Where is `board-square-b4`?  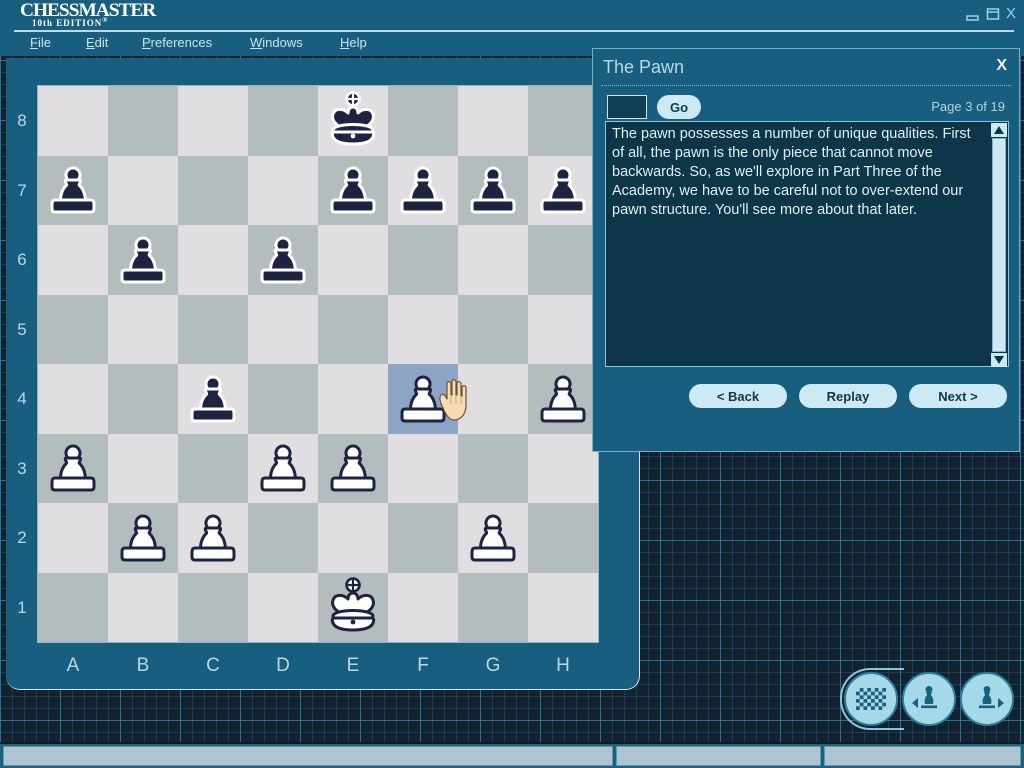 board-square-b4 is located at coordinates (143, 399).